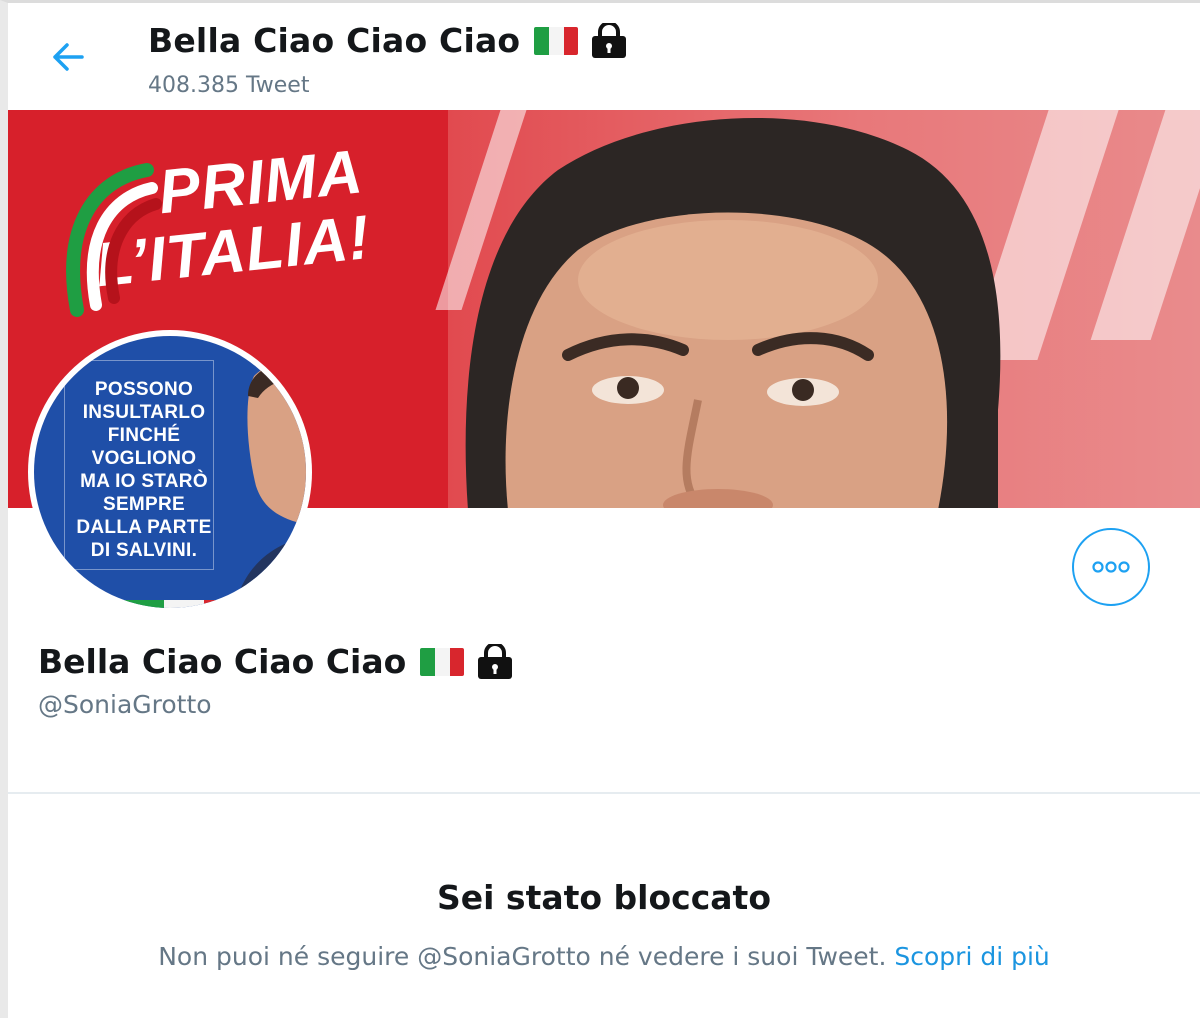 This screenshot has height=1018, width=1200. Describe the element at coordinates (144, 458) in the screenshot. I see `avatar-line: VOGLIONO` at that location.